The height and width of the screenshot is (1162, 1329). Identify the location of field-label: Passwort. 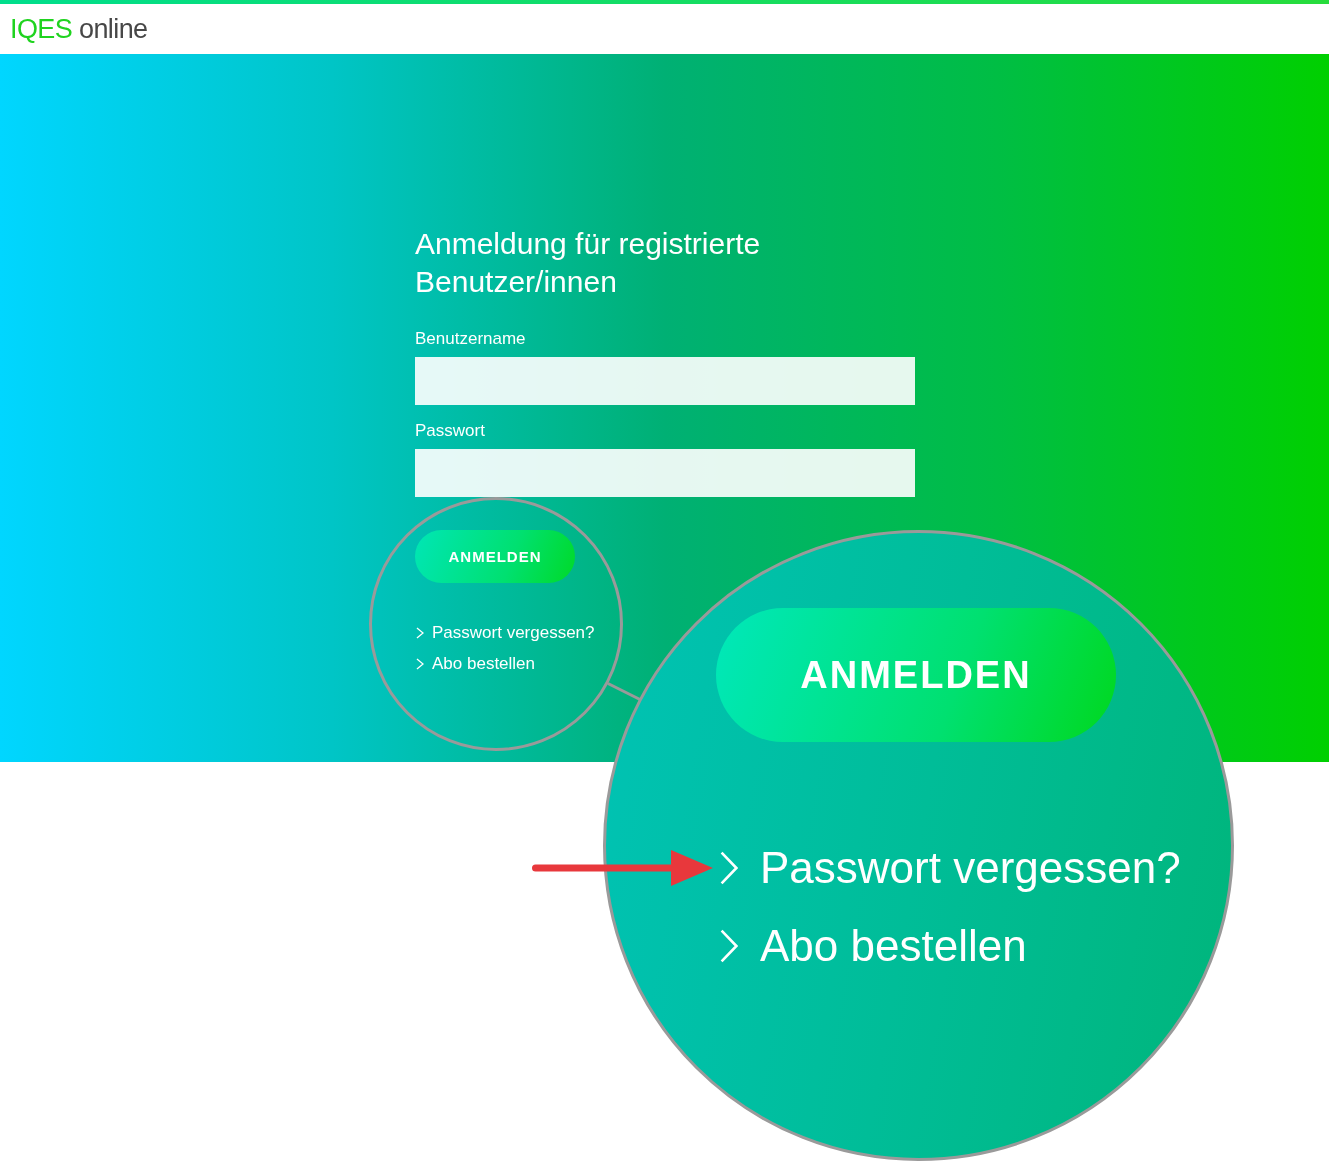
(450, 431).